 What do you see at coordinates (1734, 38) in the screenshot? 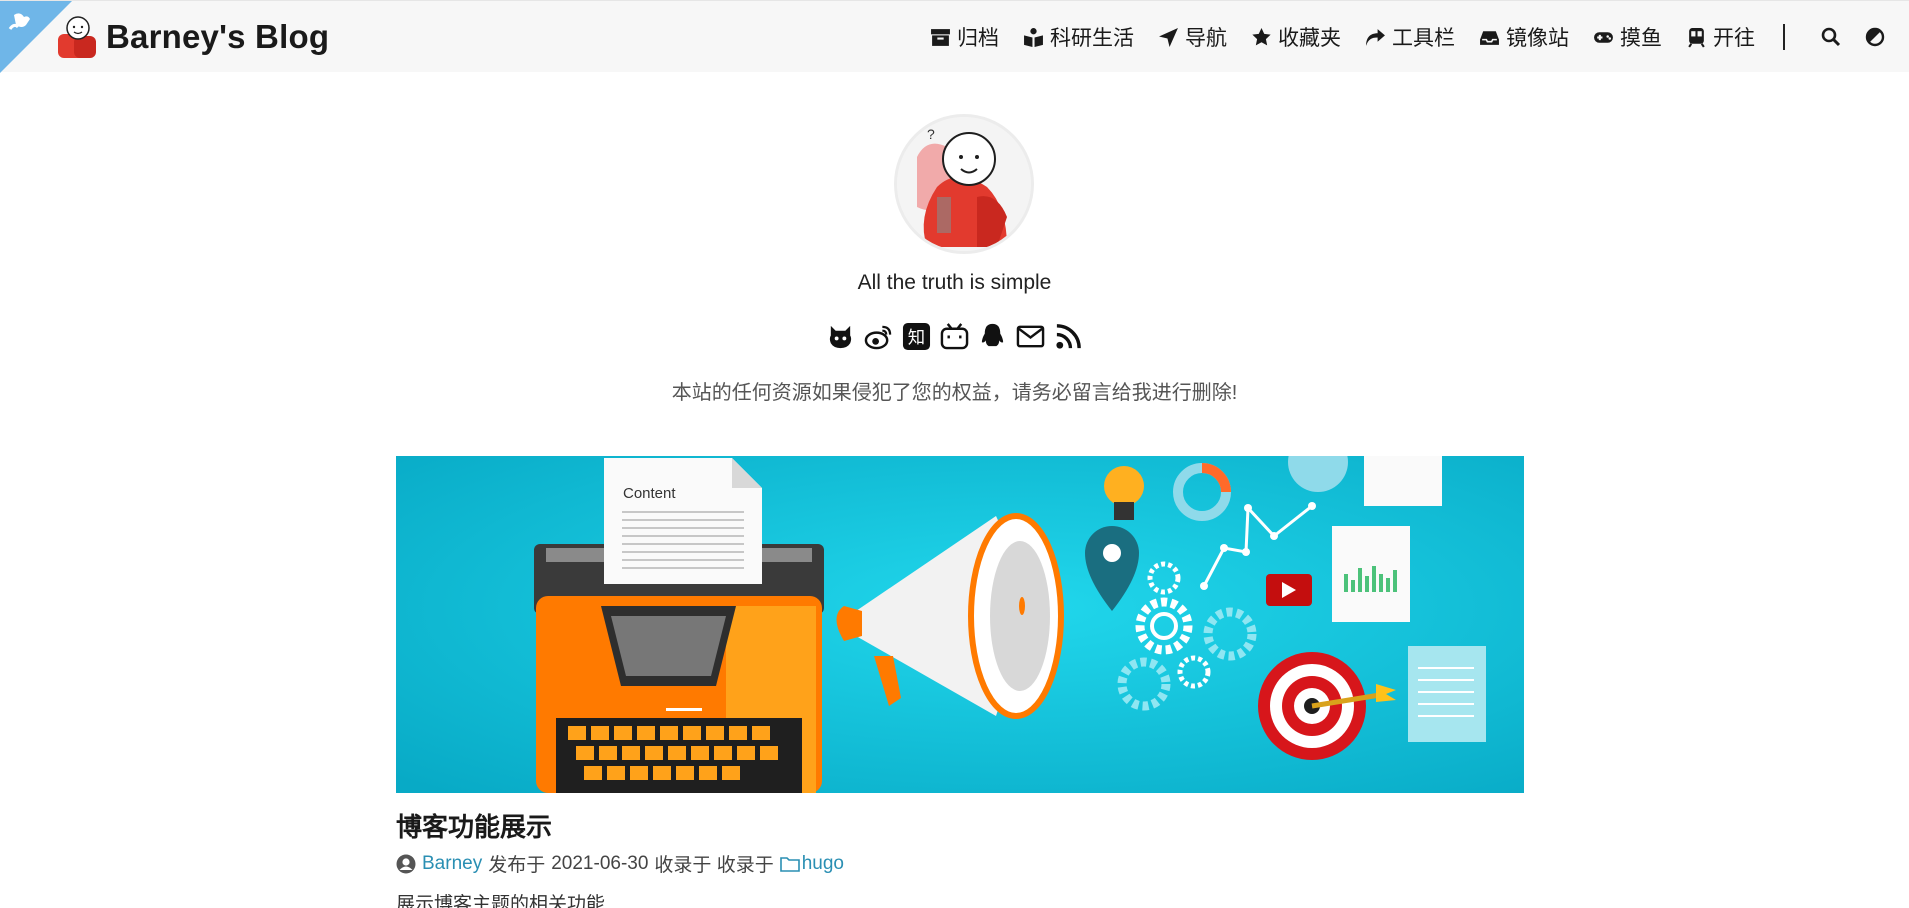
I see `nav-item-label: 开往` at bounding box center [1734, 38].